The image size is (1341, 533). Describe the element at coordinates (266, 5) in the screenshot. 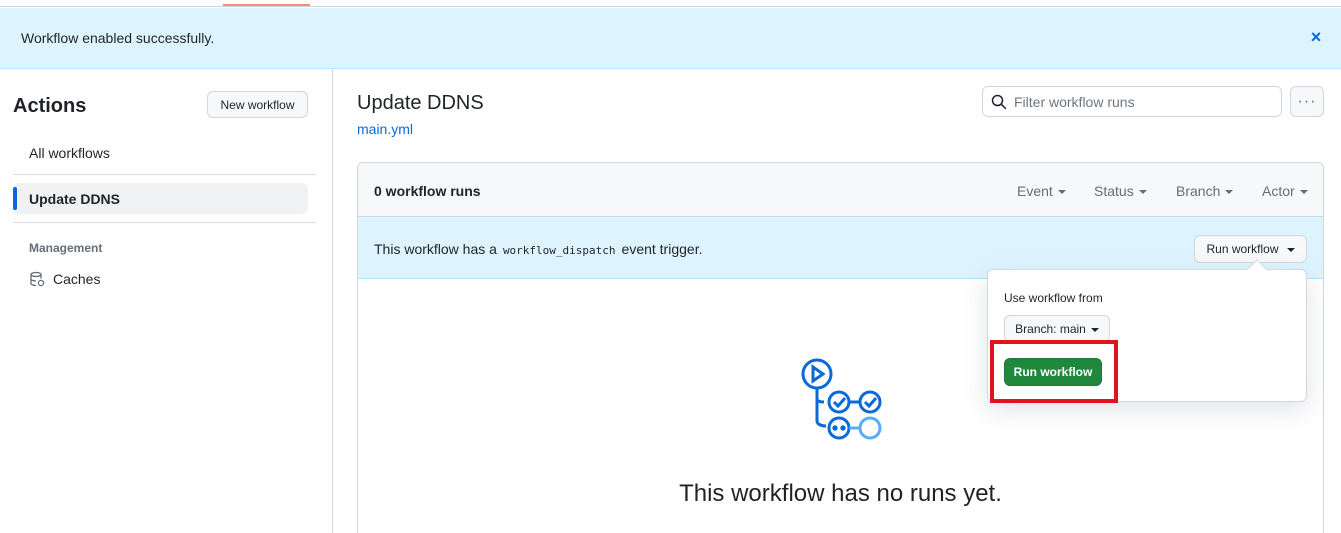

I see `active-tab-underline` at that location.